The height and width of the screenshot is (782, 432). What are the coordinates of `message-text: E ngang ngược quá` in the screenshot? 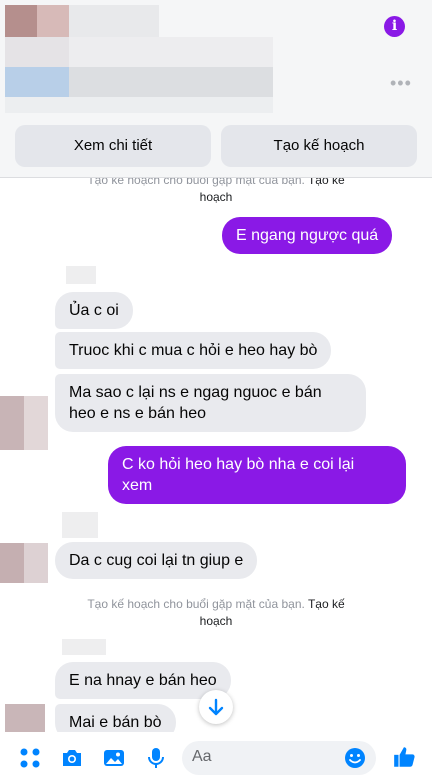 It's located at (307, 235).